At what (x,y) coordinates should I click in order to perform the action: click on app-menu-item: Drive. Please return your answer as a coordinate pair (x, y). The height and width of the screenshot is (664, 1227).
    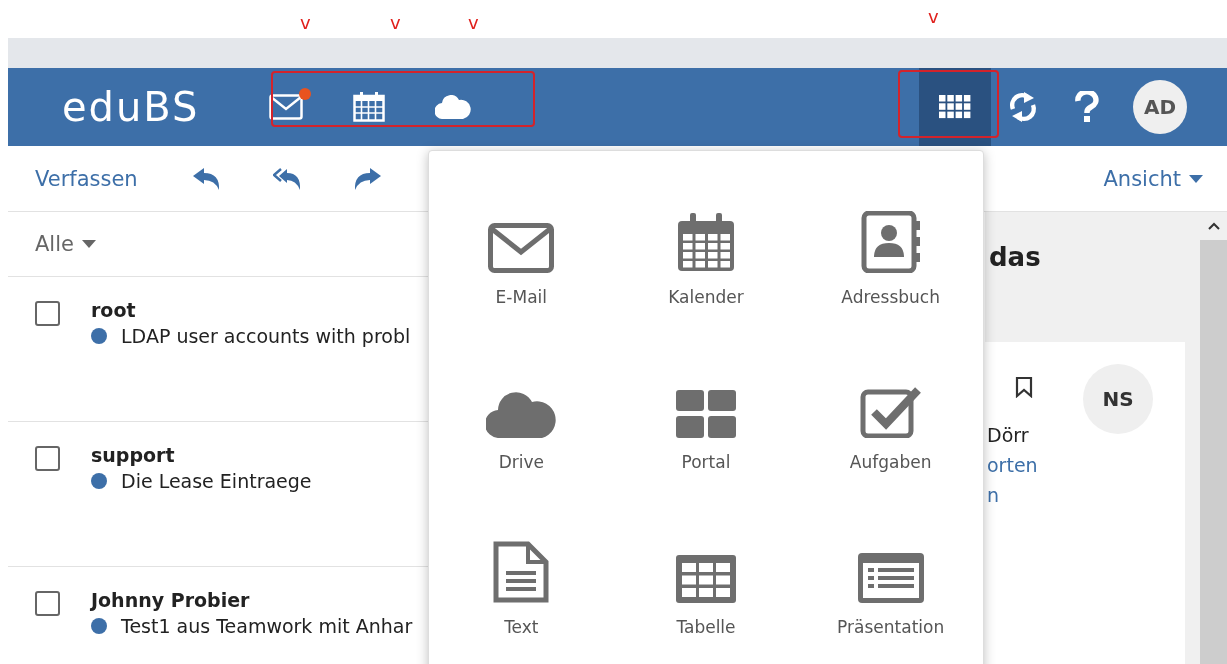
    Looking at the image, I should click on (521, 414).